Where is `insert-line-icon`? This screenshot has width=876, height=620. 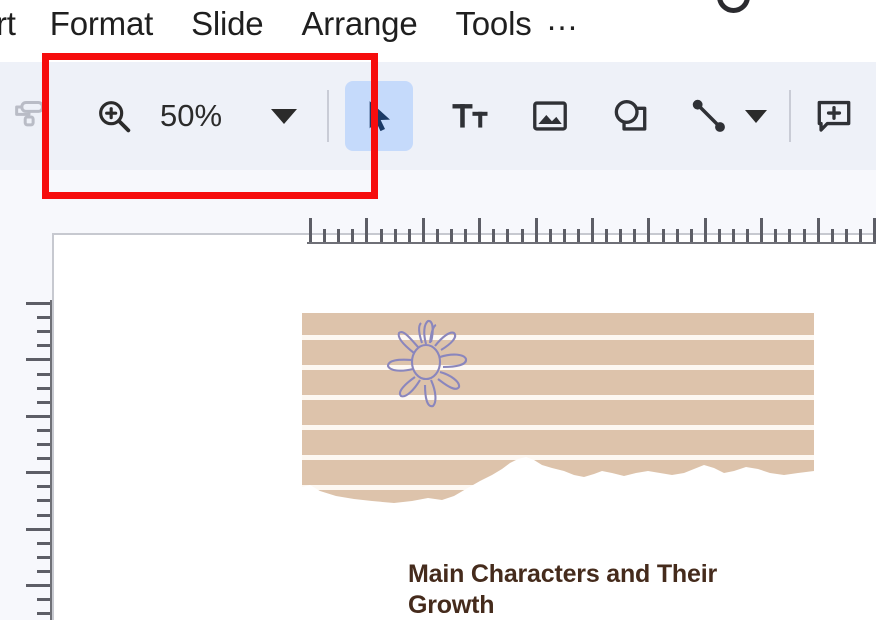
insert-line-icon is located at coordinates (709, 116).